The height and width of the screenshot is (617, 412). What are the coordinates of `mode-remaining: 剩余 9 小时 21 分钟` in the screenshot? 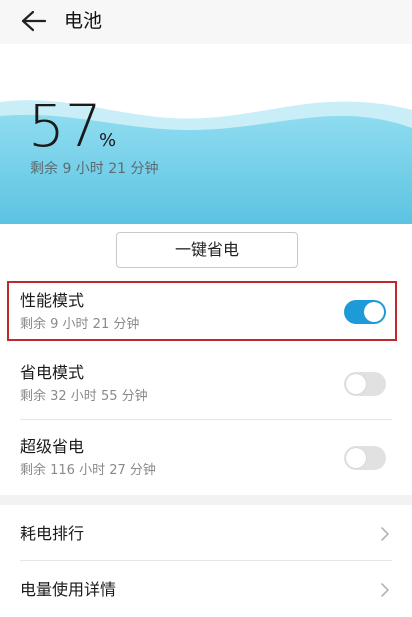 It's located at (80, 324).